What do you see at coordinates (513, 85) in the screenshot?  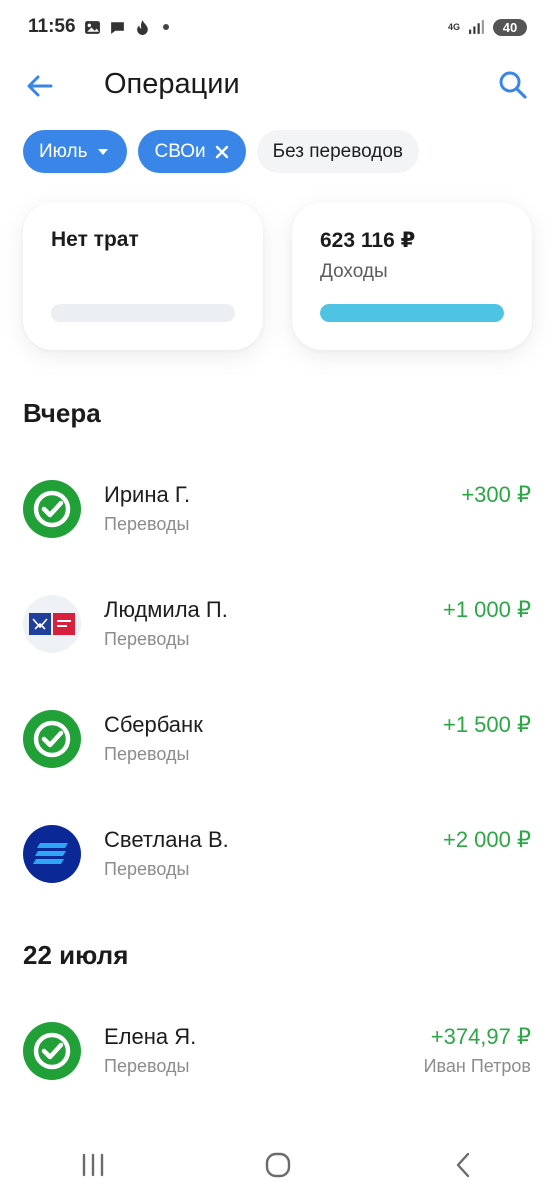 I see `search-icon` at bounding box center [513, 85].